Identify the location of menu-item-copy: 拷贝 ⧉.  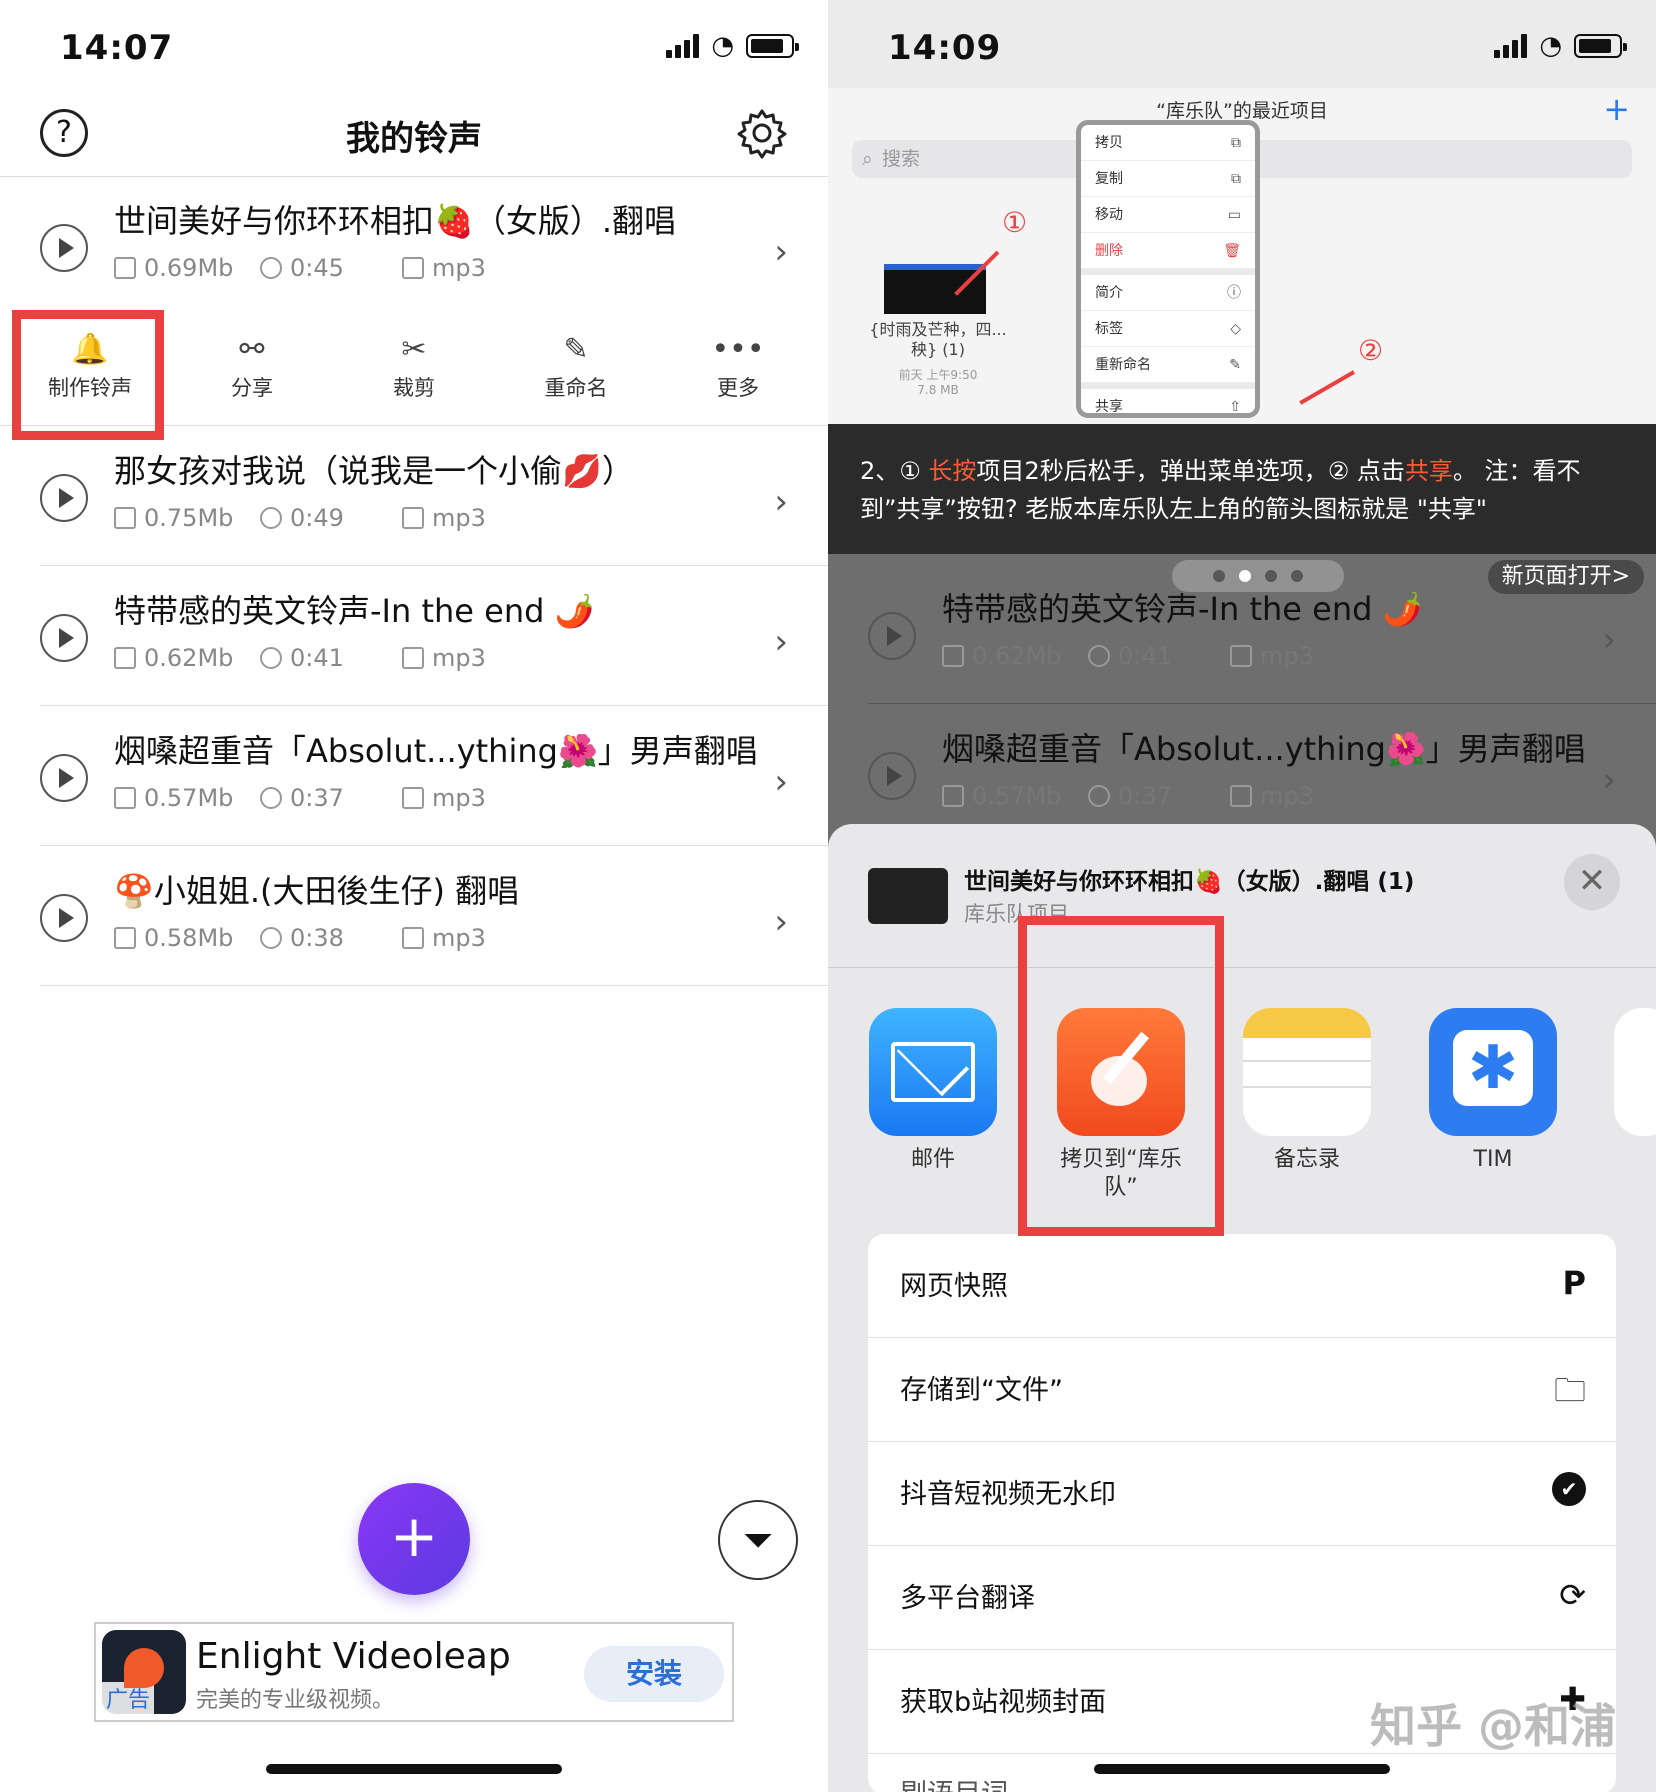
(1168, 143).